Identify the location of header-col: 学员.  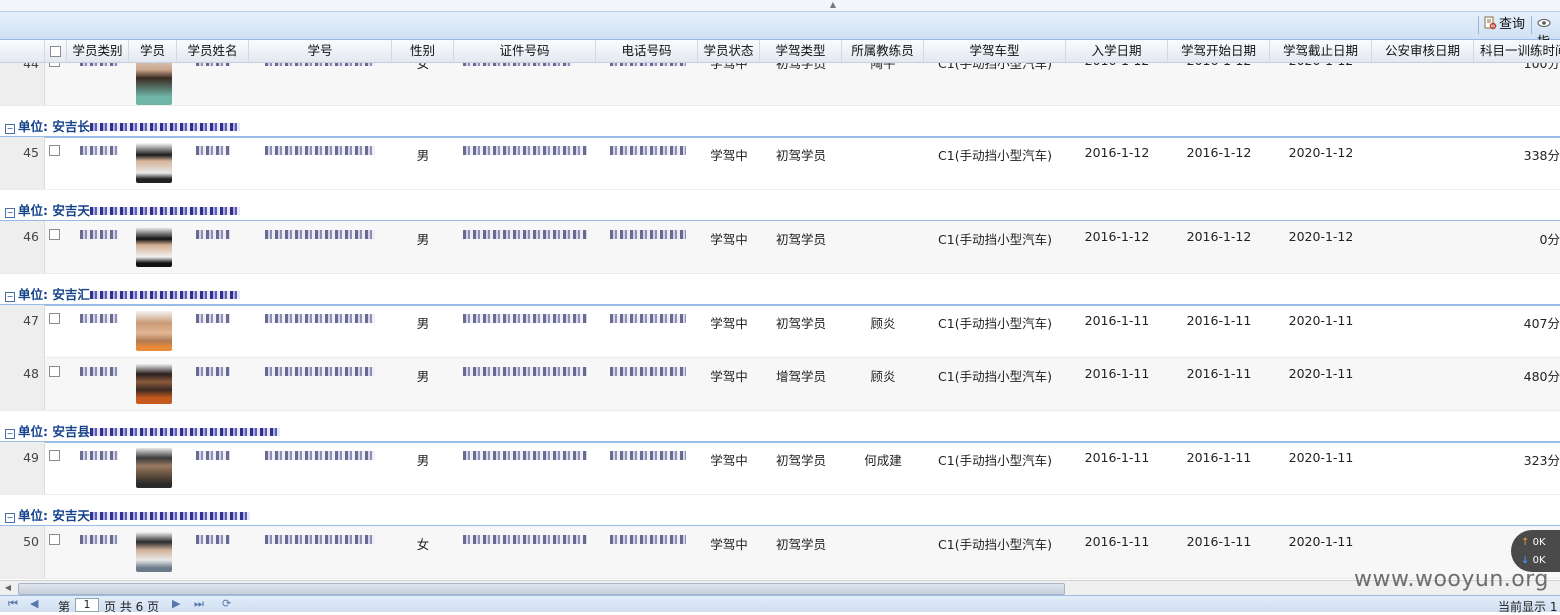
(153, 51).